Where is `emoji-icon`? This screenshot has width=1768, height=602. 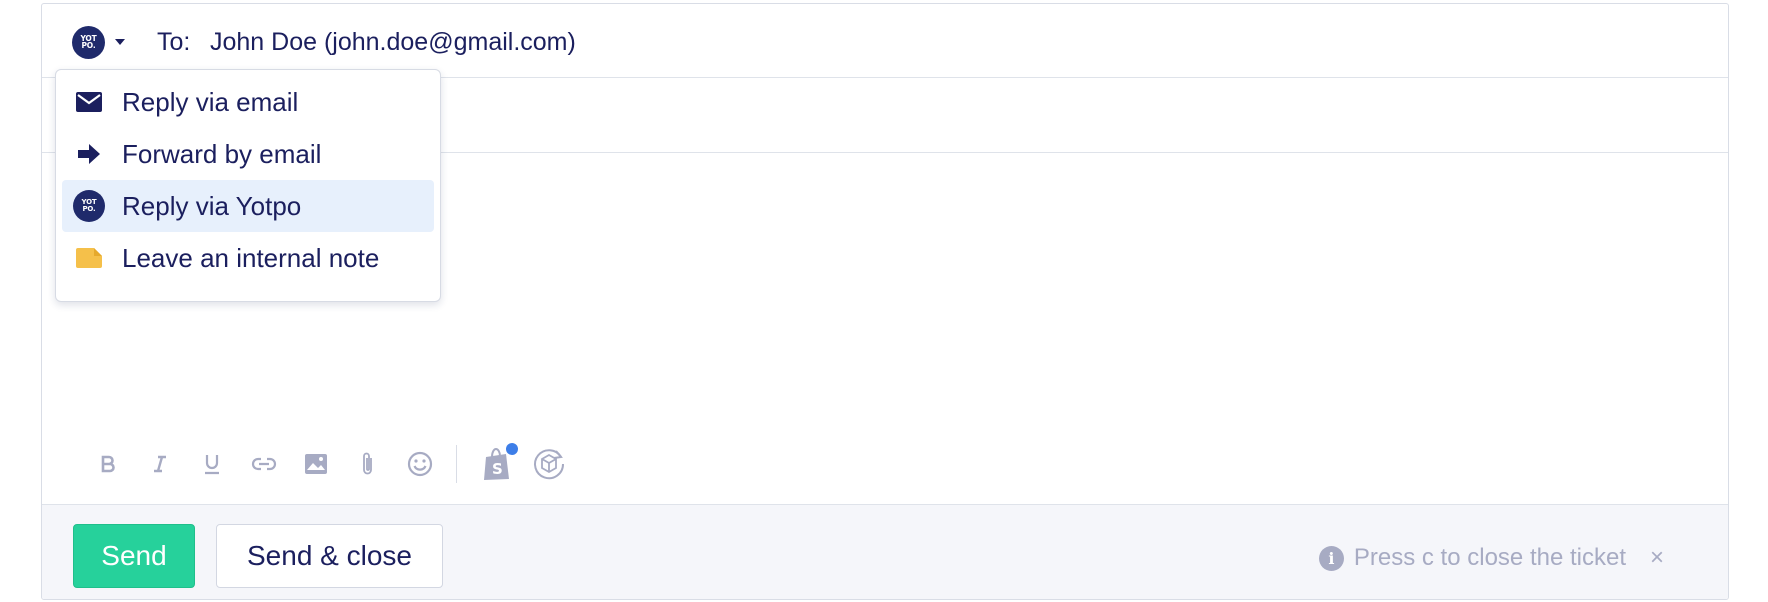 emoji-icon is located at coordinates (420, 464).